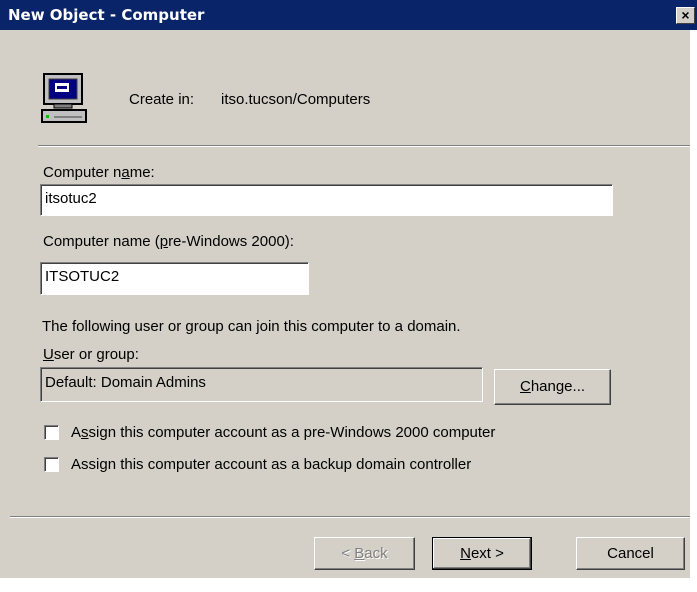 The width and height of the screenshot is (697, 592). What do you see at coordinates (91, 354) in the screenshot?
I see `user-or-group-label: User or group:` at bounding box center [91, 354].